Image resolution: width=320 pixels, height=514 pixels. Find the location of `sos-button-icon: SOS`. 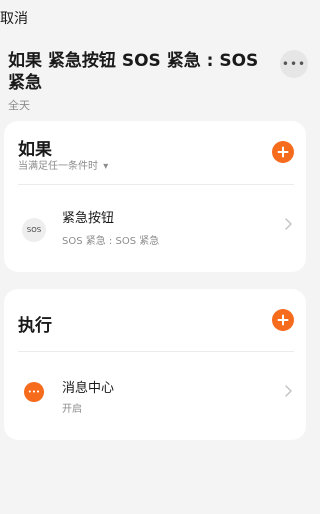

sos-button-icon: SOS is located at coordinates (34, 230).